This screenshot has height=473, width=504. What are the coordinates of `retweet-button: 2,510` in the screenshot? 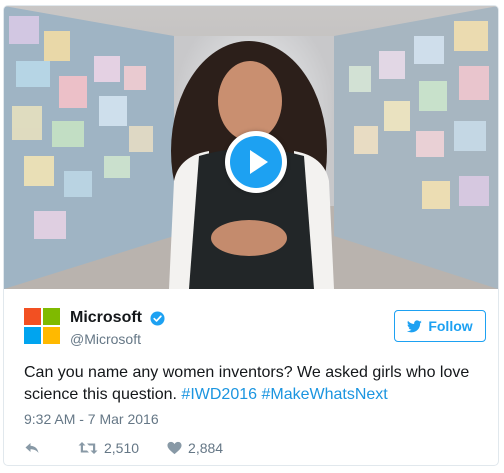 It's located at (108, 448).